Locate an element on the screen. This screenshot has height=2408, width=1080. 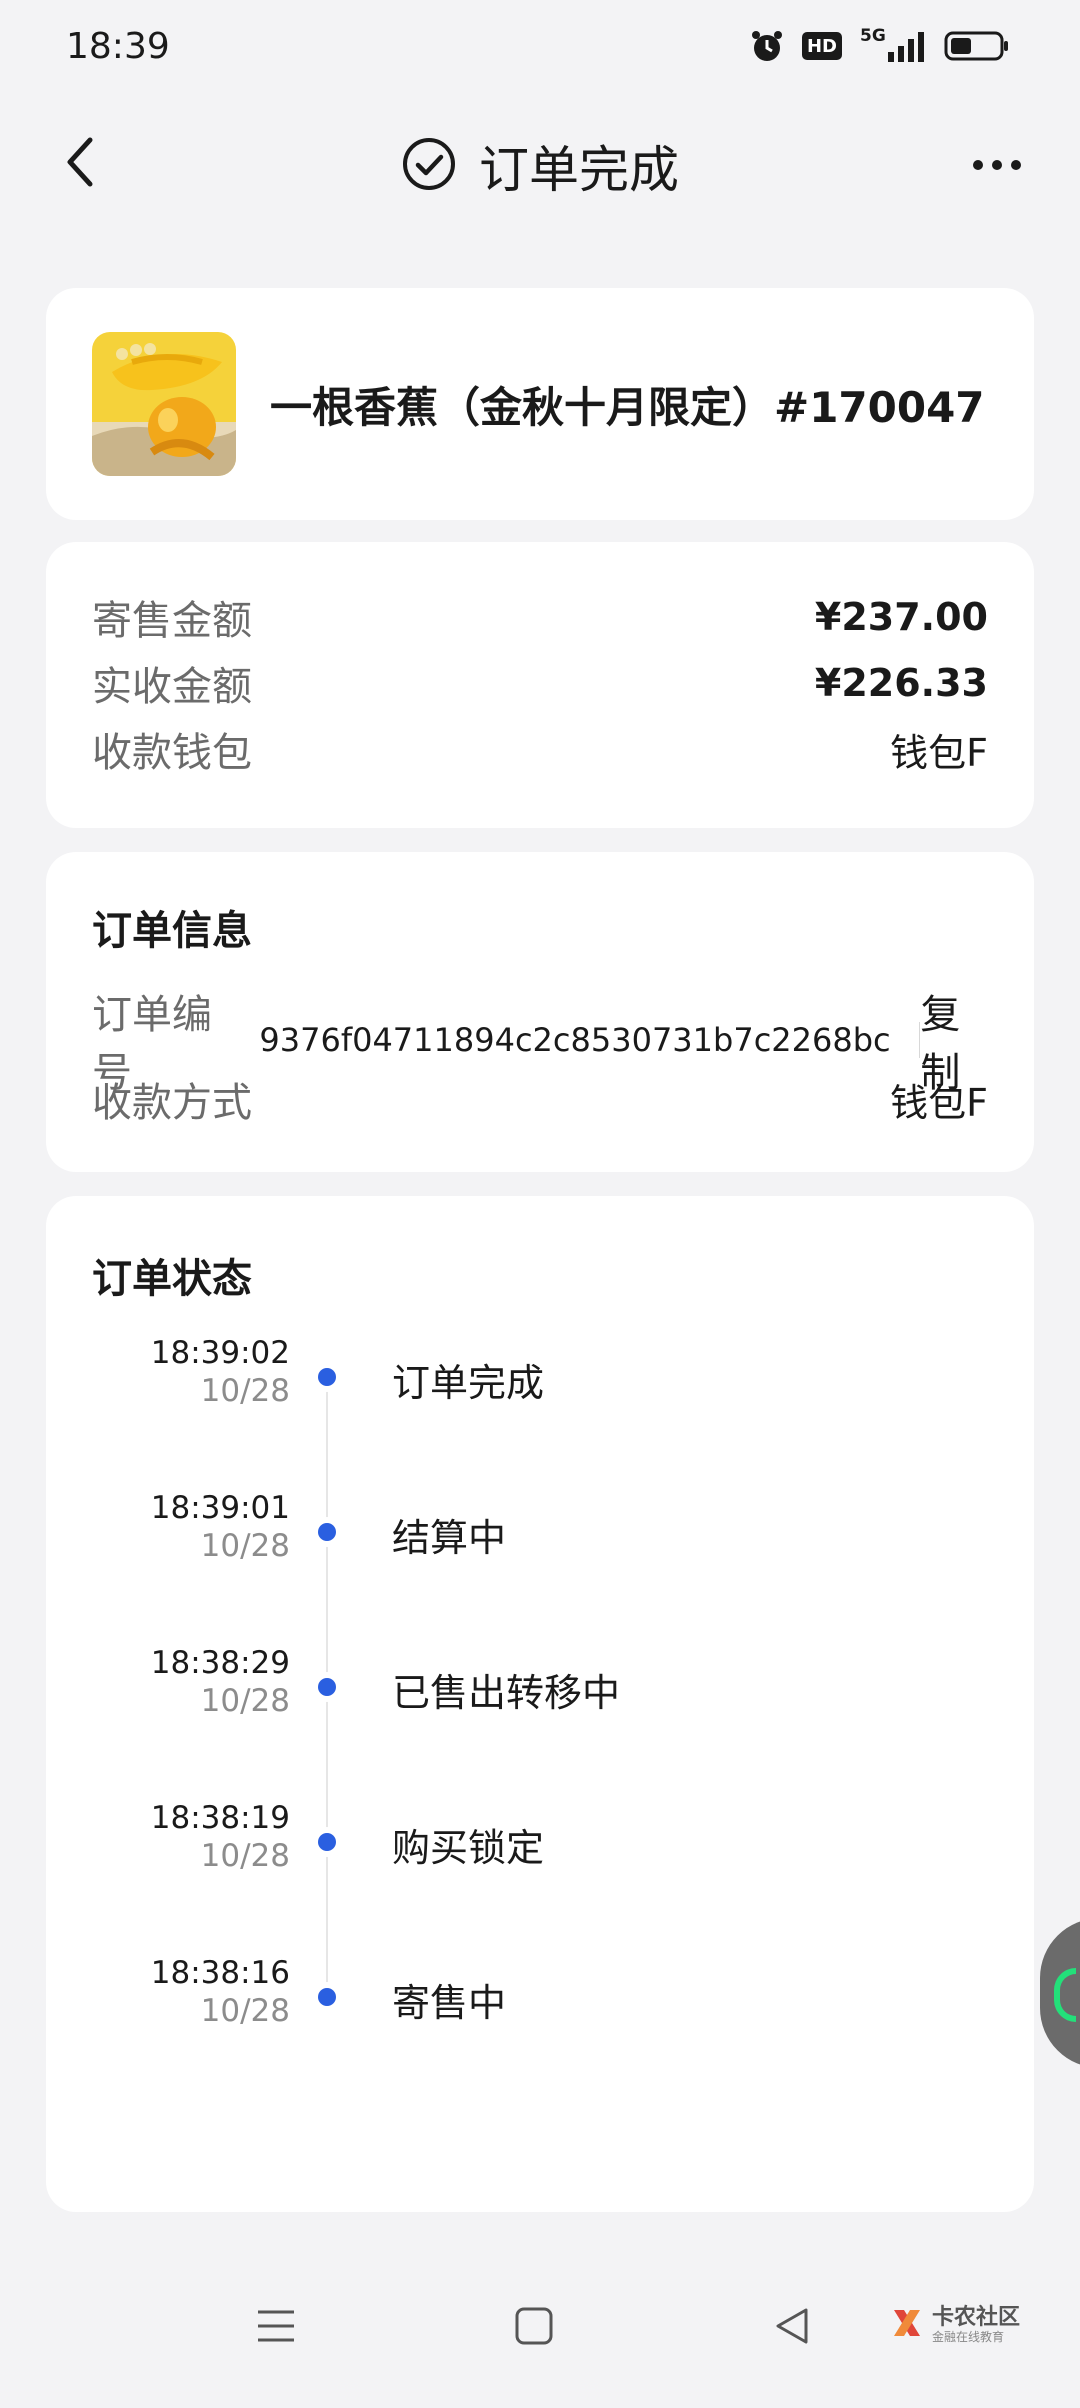
timeline-time: 18:38:29 is located at coordinates (220, 1663).